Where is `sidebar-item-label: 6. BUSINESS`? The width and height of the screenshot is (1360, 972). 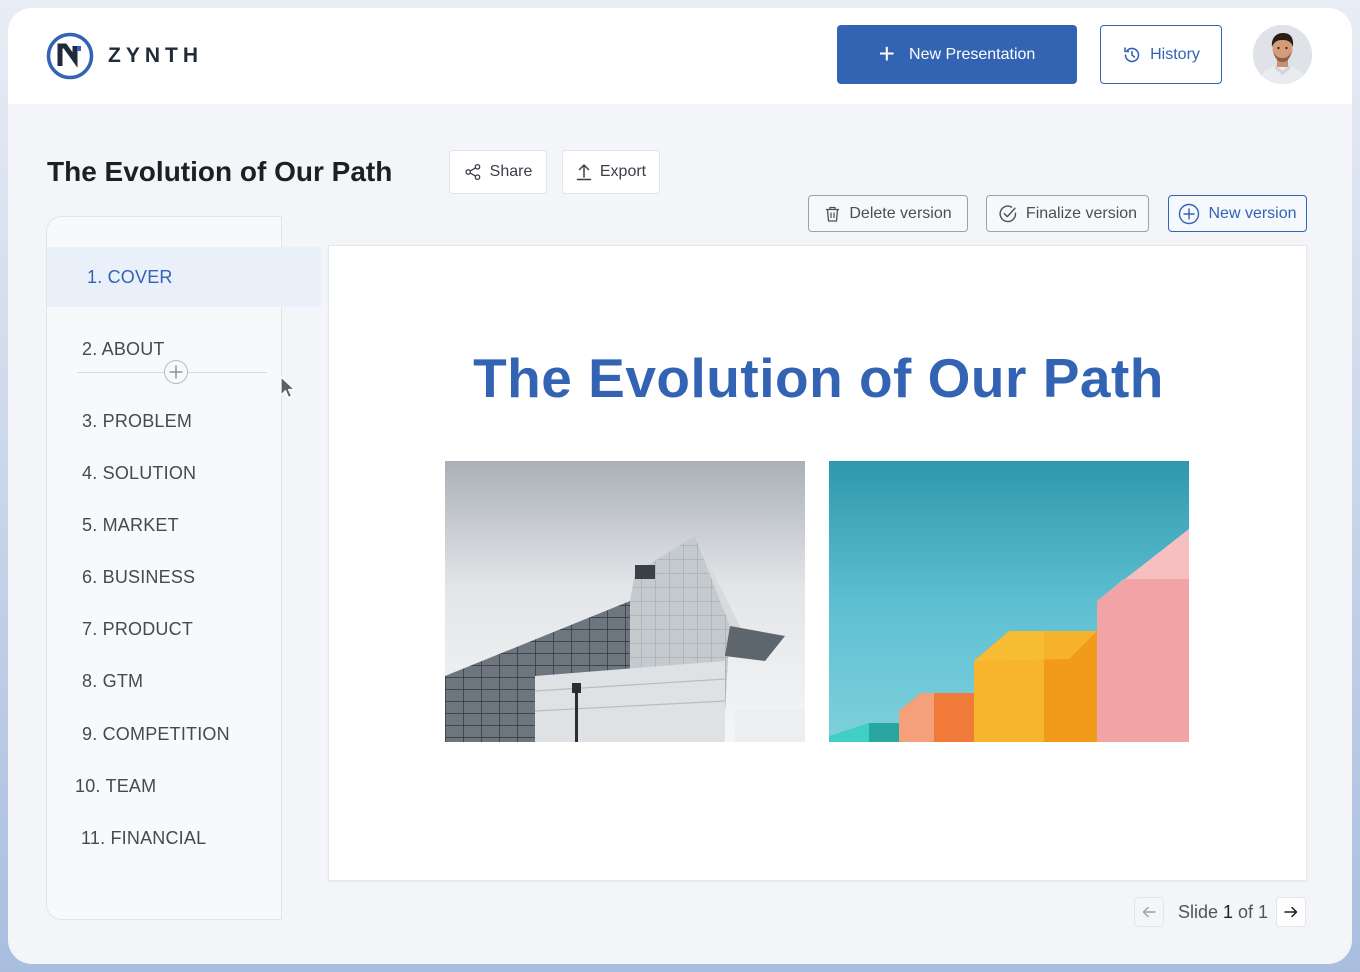
sidebar-item-label: 6. BUSINESS is located at coordinates (139, 576).